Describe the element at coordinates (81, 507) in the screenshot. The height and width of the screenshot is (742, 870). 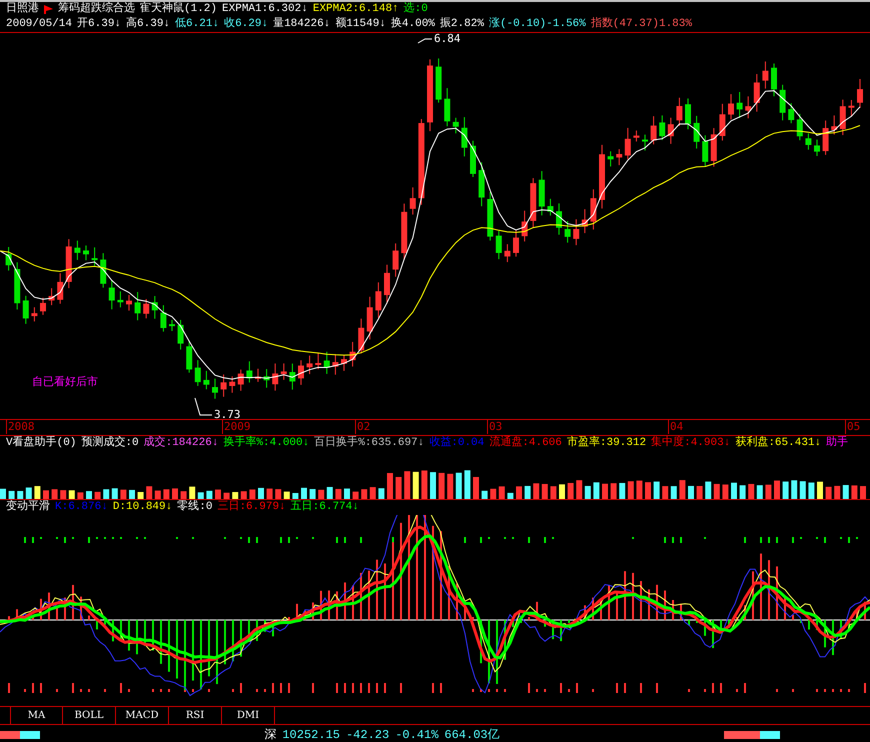
I see `indicator-value: K:6.876↓` at that location.